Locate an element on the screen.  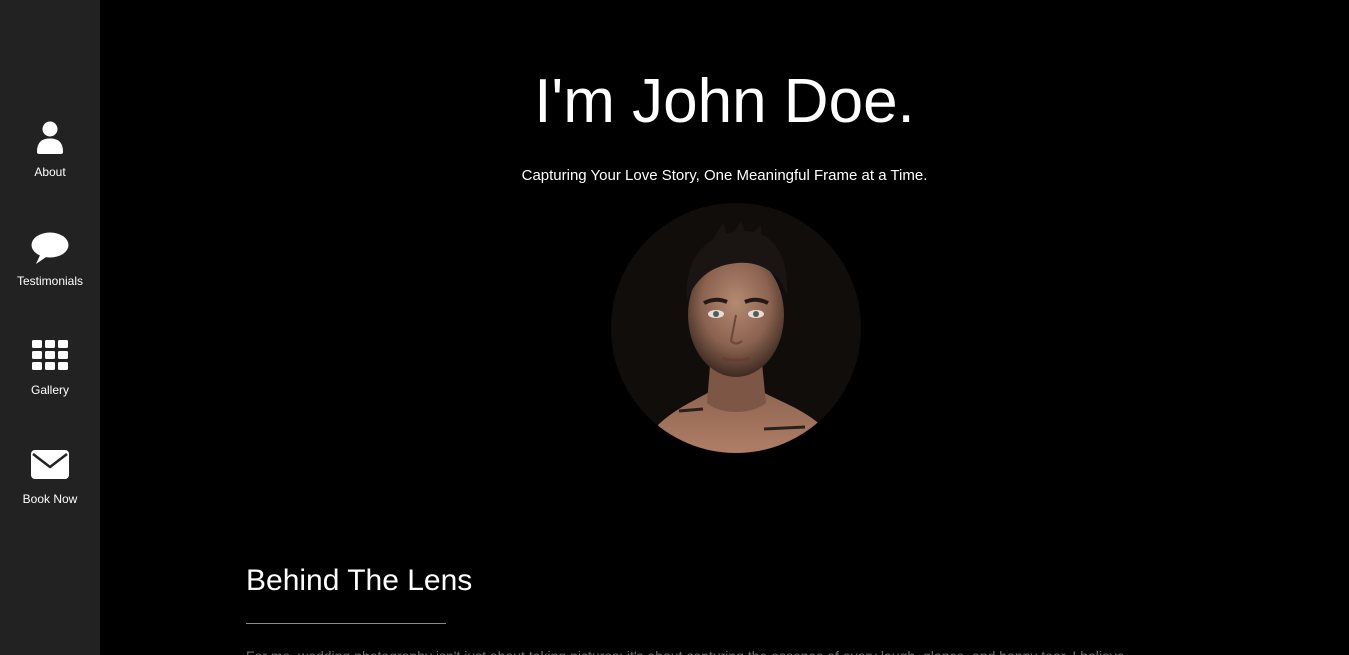
section-title: Behind The Lens is located at coordinates (359, 580).